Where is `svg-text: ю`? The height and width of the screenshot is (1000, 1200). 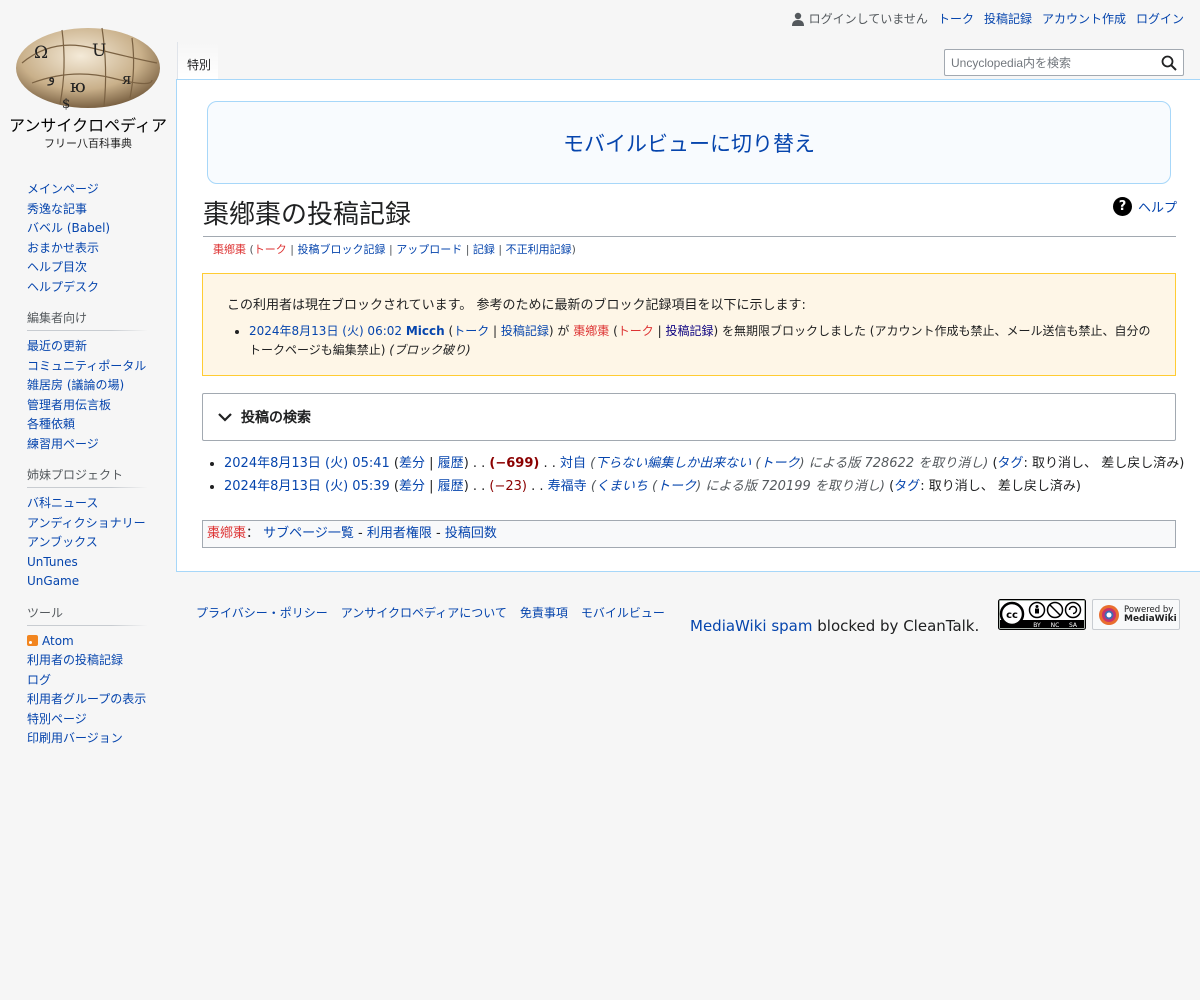 svg-text: ю is located at coordinates (78, 86).